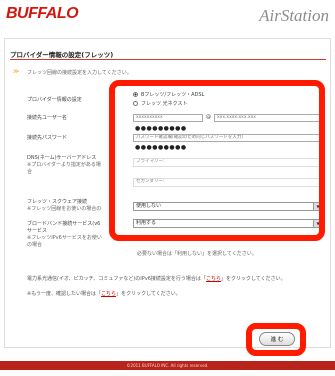 The image size is (335, 376). What do you see at coordinates (208, 117) in the screenshot?
I see `at-sign: @` at bounding box center [208, 117].